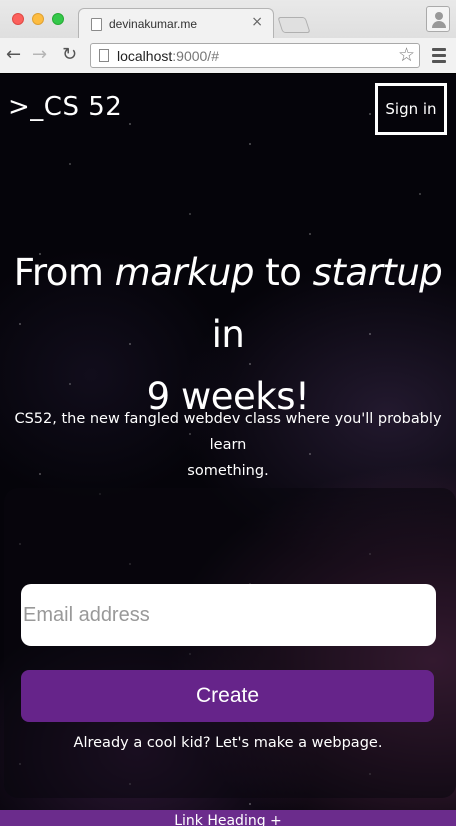 The height and width of the screenshot is (826, 456). What do you see at coordinates (65, 107) in the screenshot?
I see `brand-logo: >_CS 52` at bounding box center [65, 107].